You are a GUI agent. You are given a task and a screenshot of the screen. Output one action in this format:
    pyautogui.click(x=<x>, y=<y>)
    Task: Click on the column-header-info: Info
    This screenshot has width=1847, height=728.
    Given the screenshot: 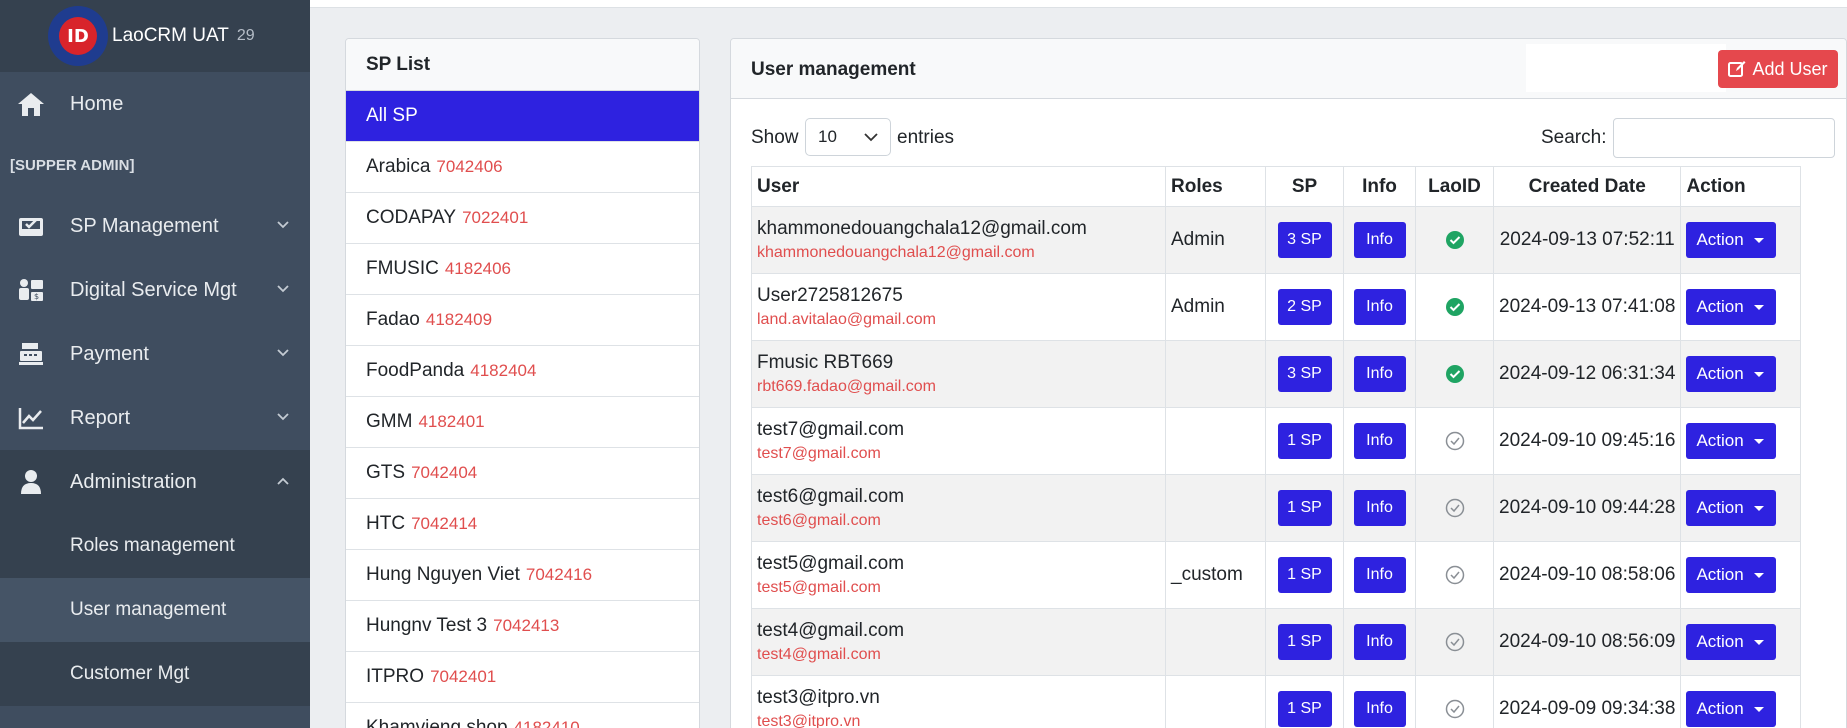 What is the action you would take?
    pyautogui.click(x=1379, y=186)
    